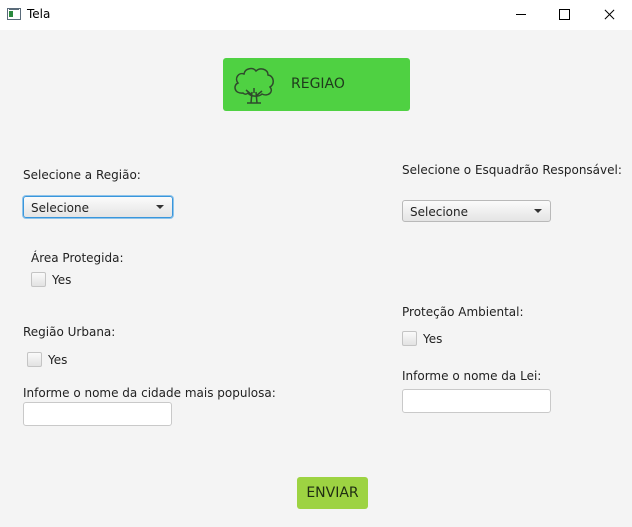 This screenshot has width=632, height=527. I want to click on app-icon, so click(14, 14).